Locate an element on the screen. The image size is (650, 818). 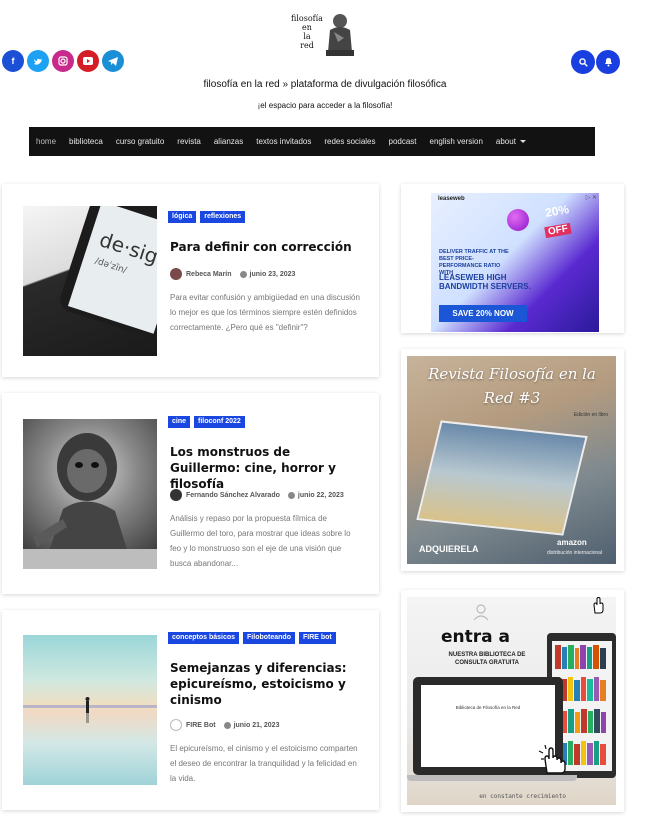
post-author: Rebeca Marín is located at coordinates (209, 274).